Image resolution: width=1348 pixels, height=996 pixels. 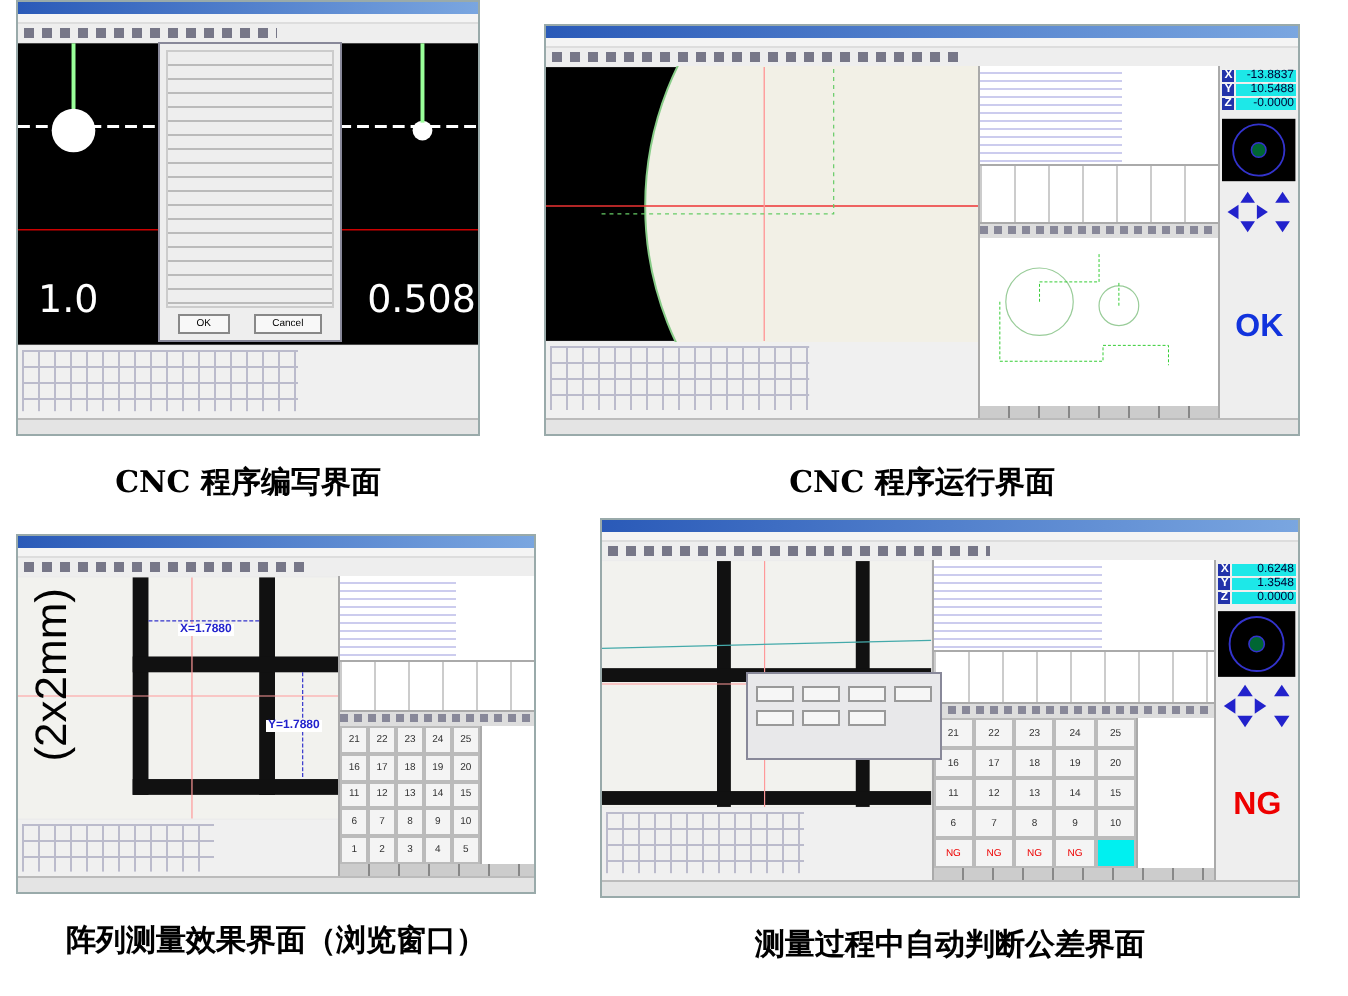 What do you see at coordinates (276, 941) in the screenshot?
I see `caption: 阵列测量效果界面（浏览窗口）` at bounding box center [276, 941].